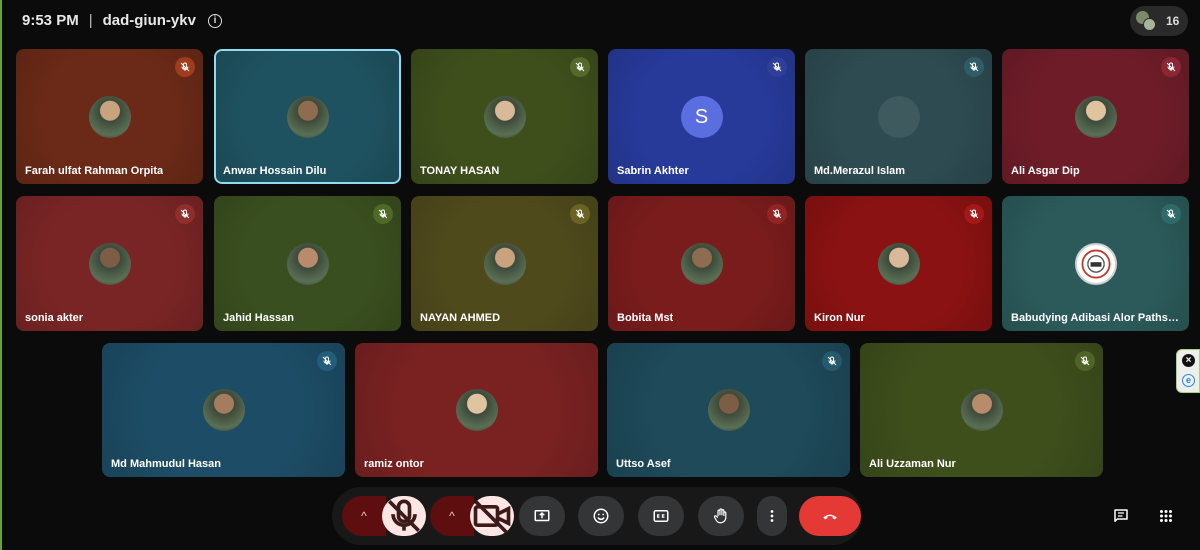 Image resolution: width=1200 pixels, height=550 pixels. What do you see at coordinates (1146, 21) in the screenshot?
I see `people-avatars-icon` at bounding box center [1146, 21].